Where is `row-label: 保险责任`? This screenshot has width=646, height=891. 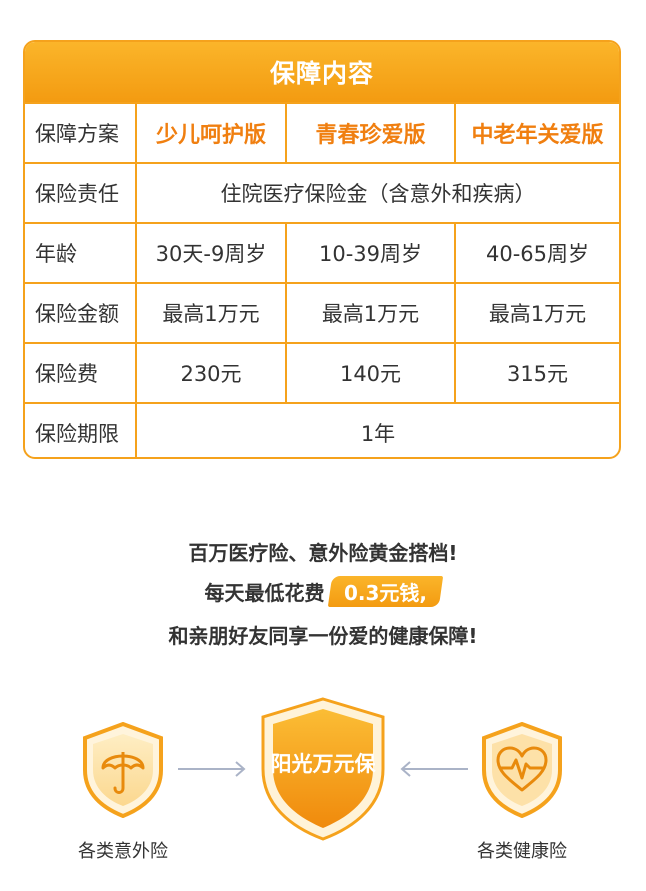 row-label: 保险责任 is located at coordinates (77, 194).